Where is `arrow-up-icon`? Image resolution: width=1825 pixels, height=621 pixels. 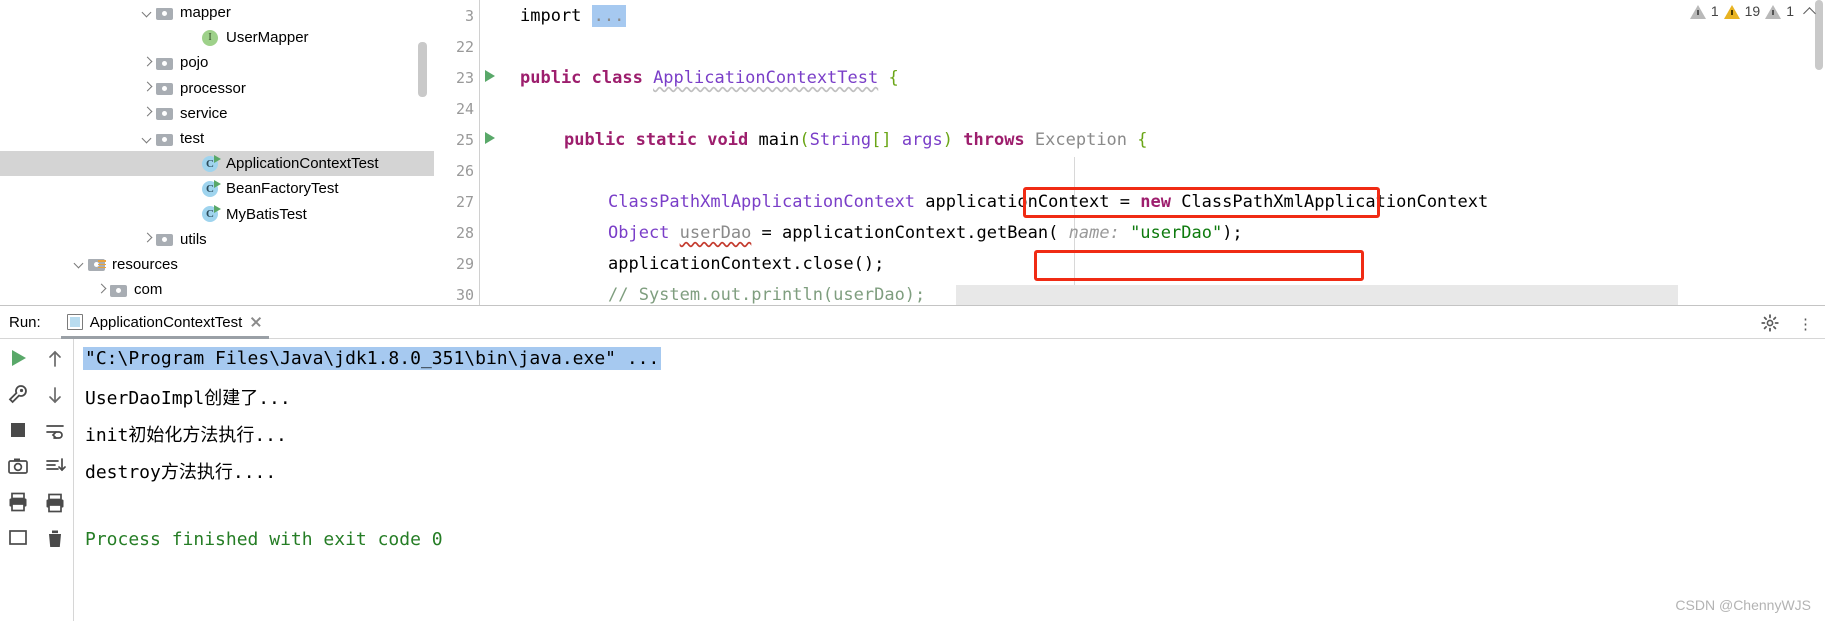 arrow-up-icon is located at coordinates (55, 359).